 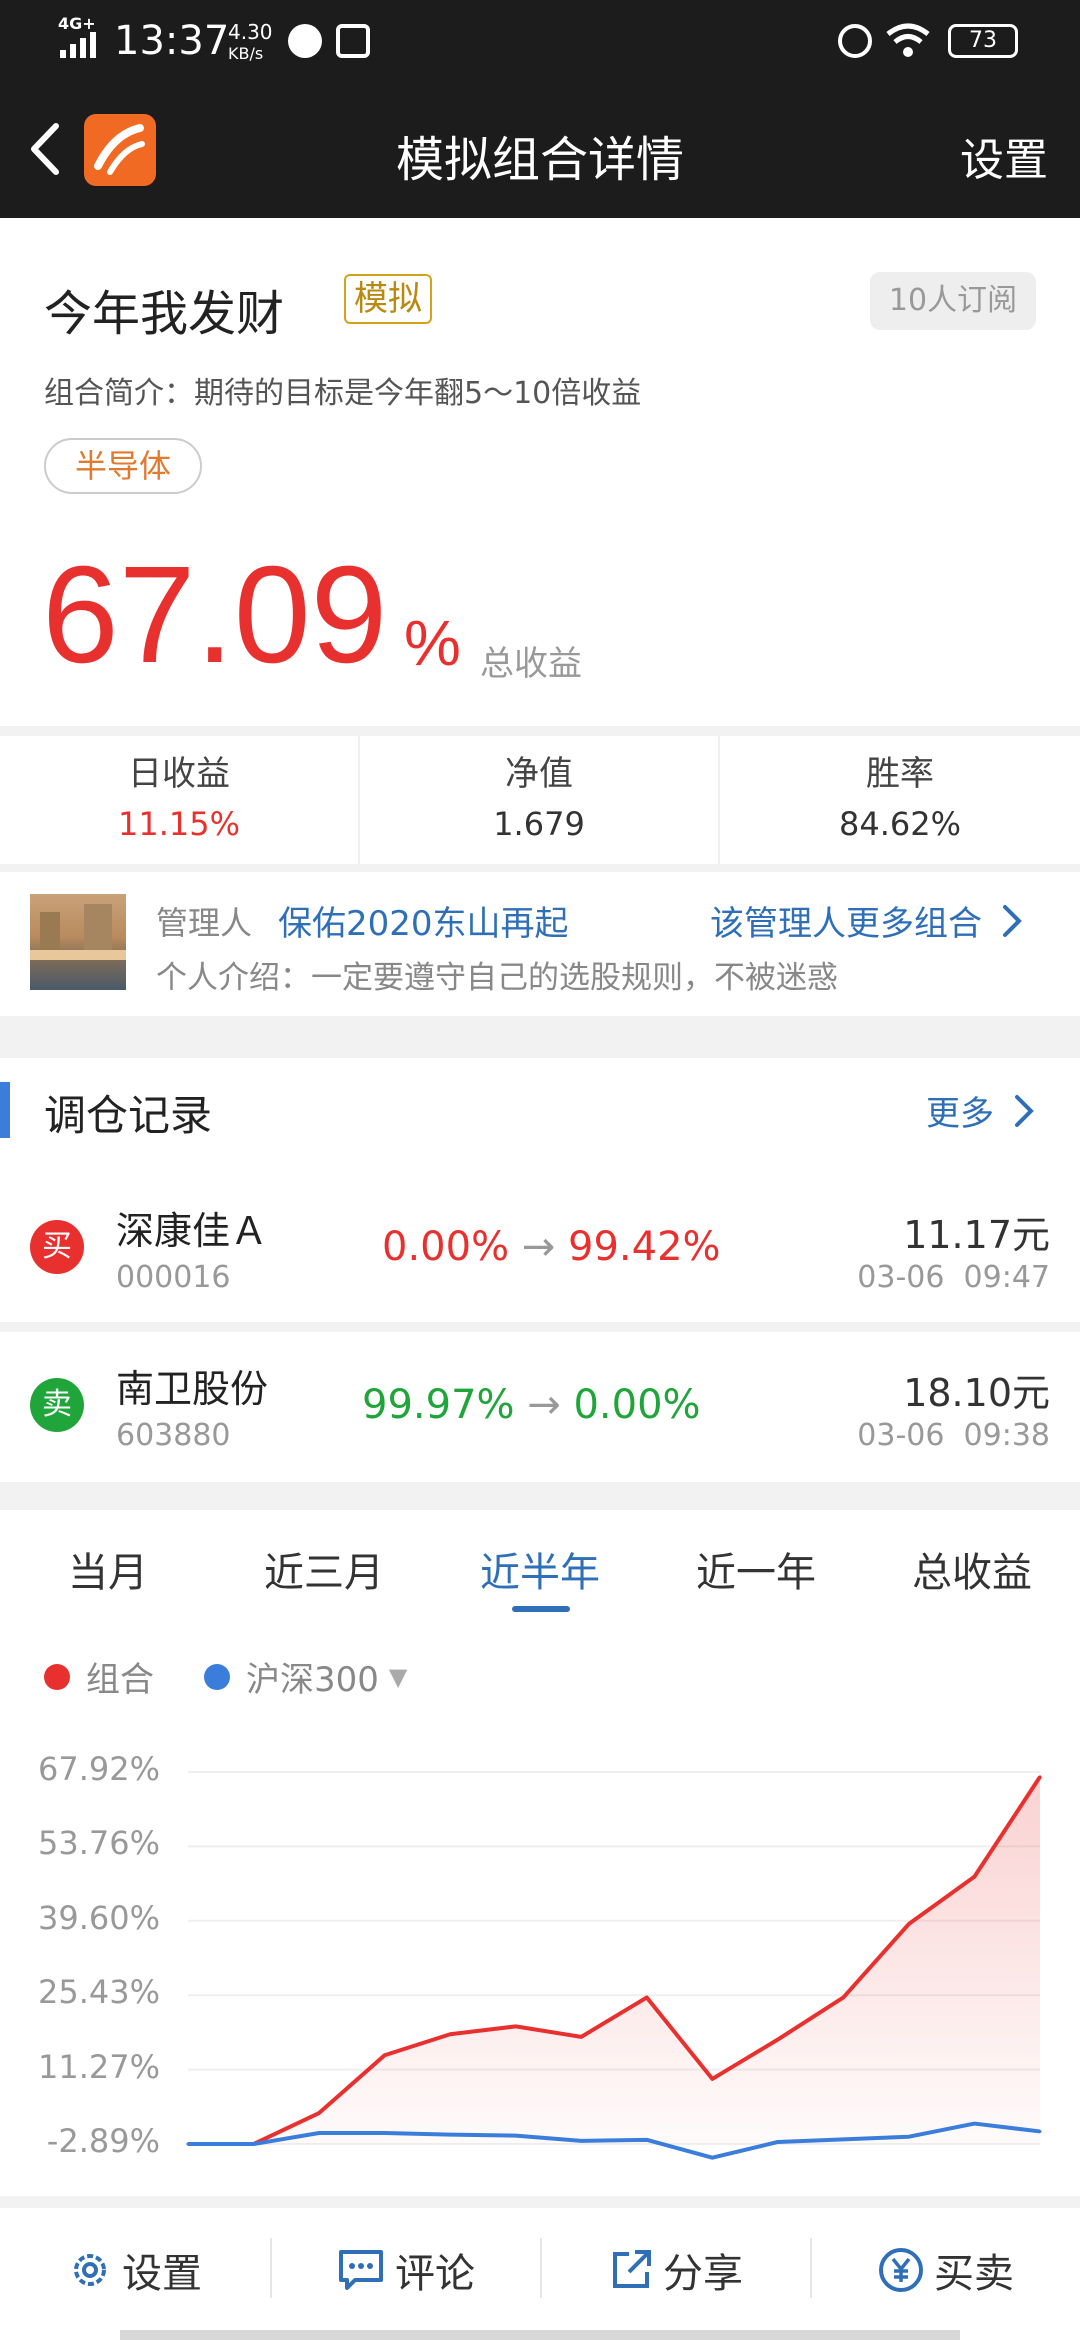 I want to click on tab-current-month: 当月, so click(x=108, y=1569).